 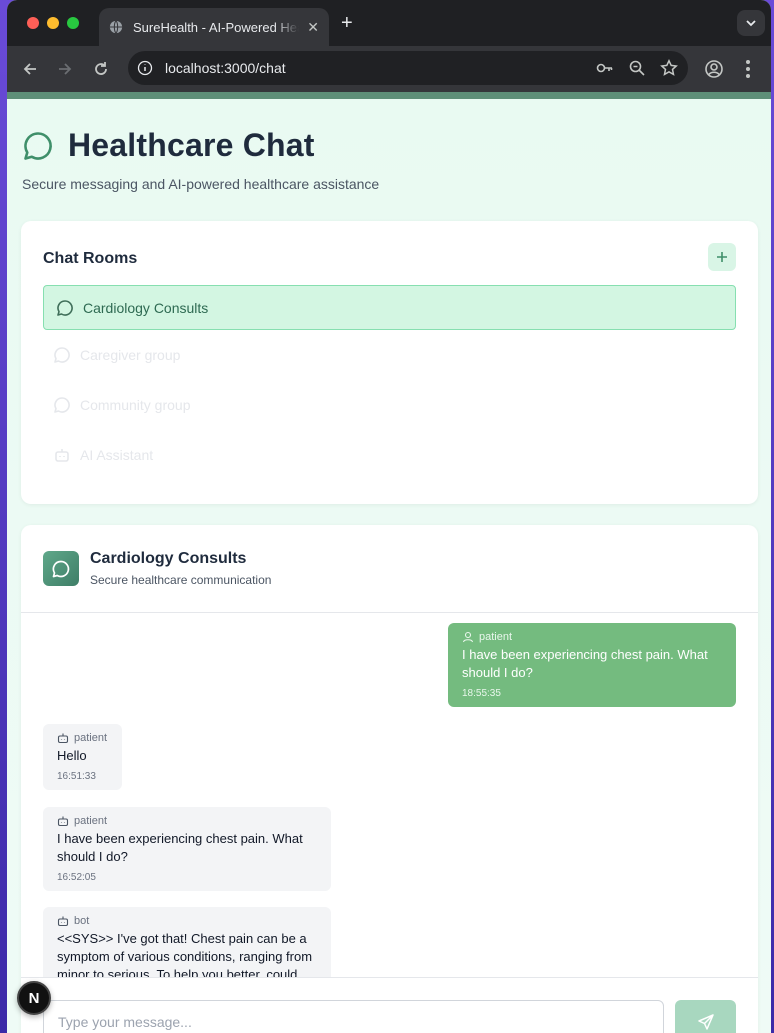 I want to click on arrow-left-icon, so click(x=29, y=69).